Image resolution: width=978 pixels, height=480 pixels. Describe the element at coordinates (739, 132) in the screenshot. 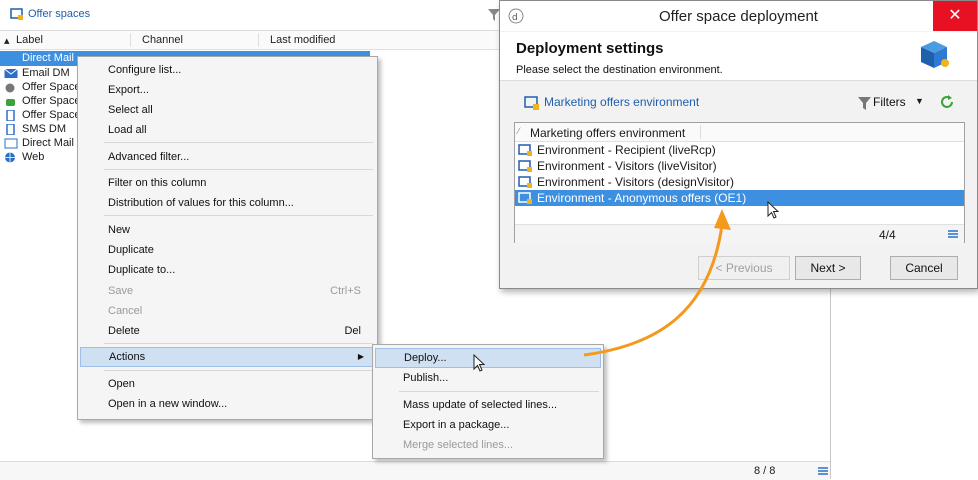

I see `grid-header: ⁄ Marketing offers environment` at that location.